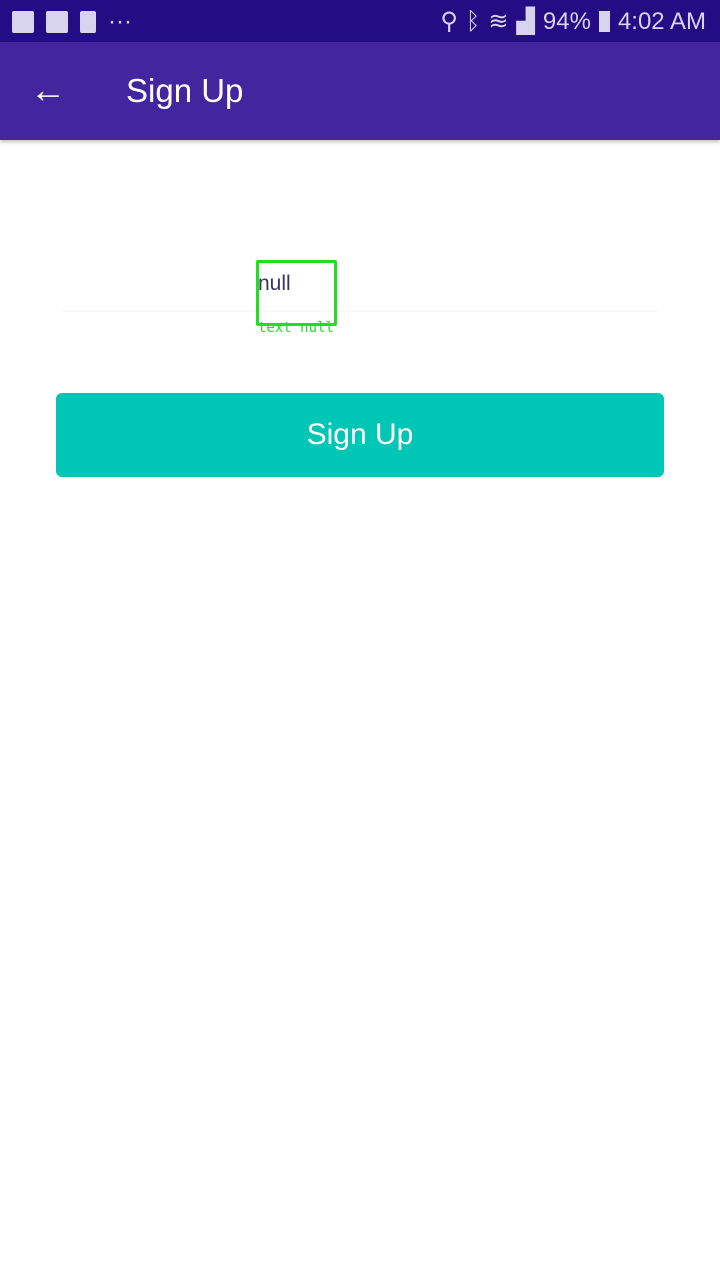 This screenshot has height=1280, width=720. Describe the element at coordinates (185, 90) in the screenshot. I see `page-title: Sign Up` at that location.